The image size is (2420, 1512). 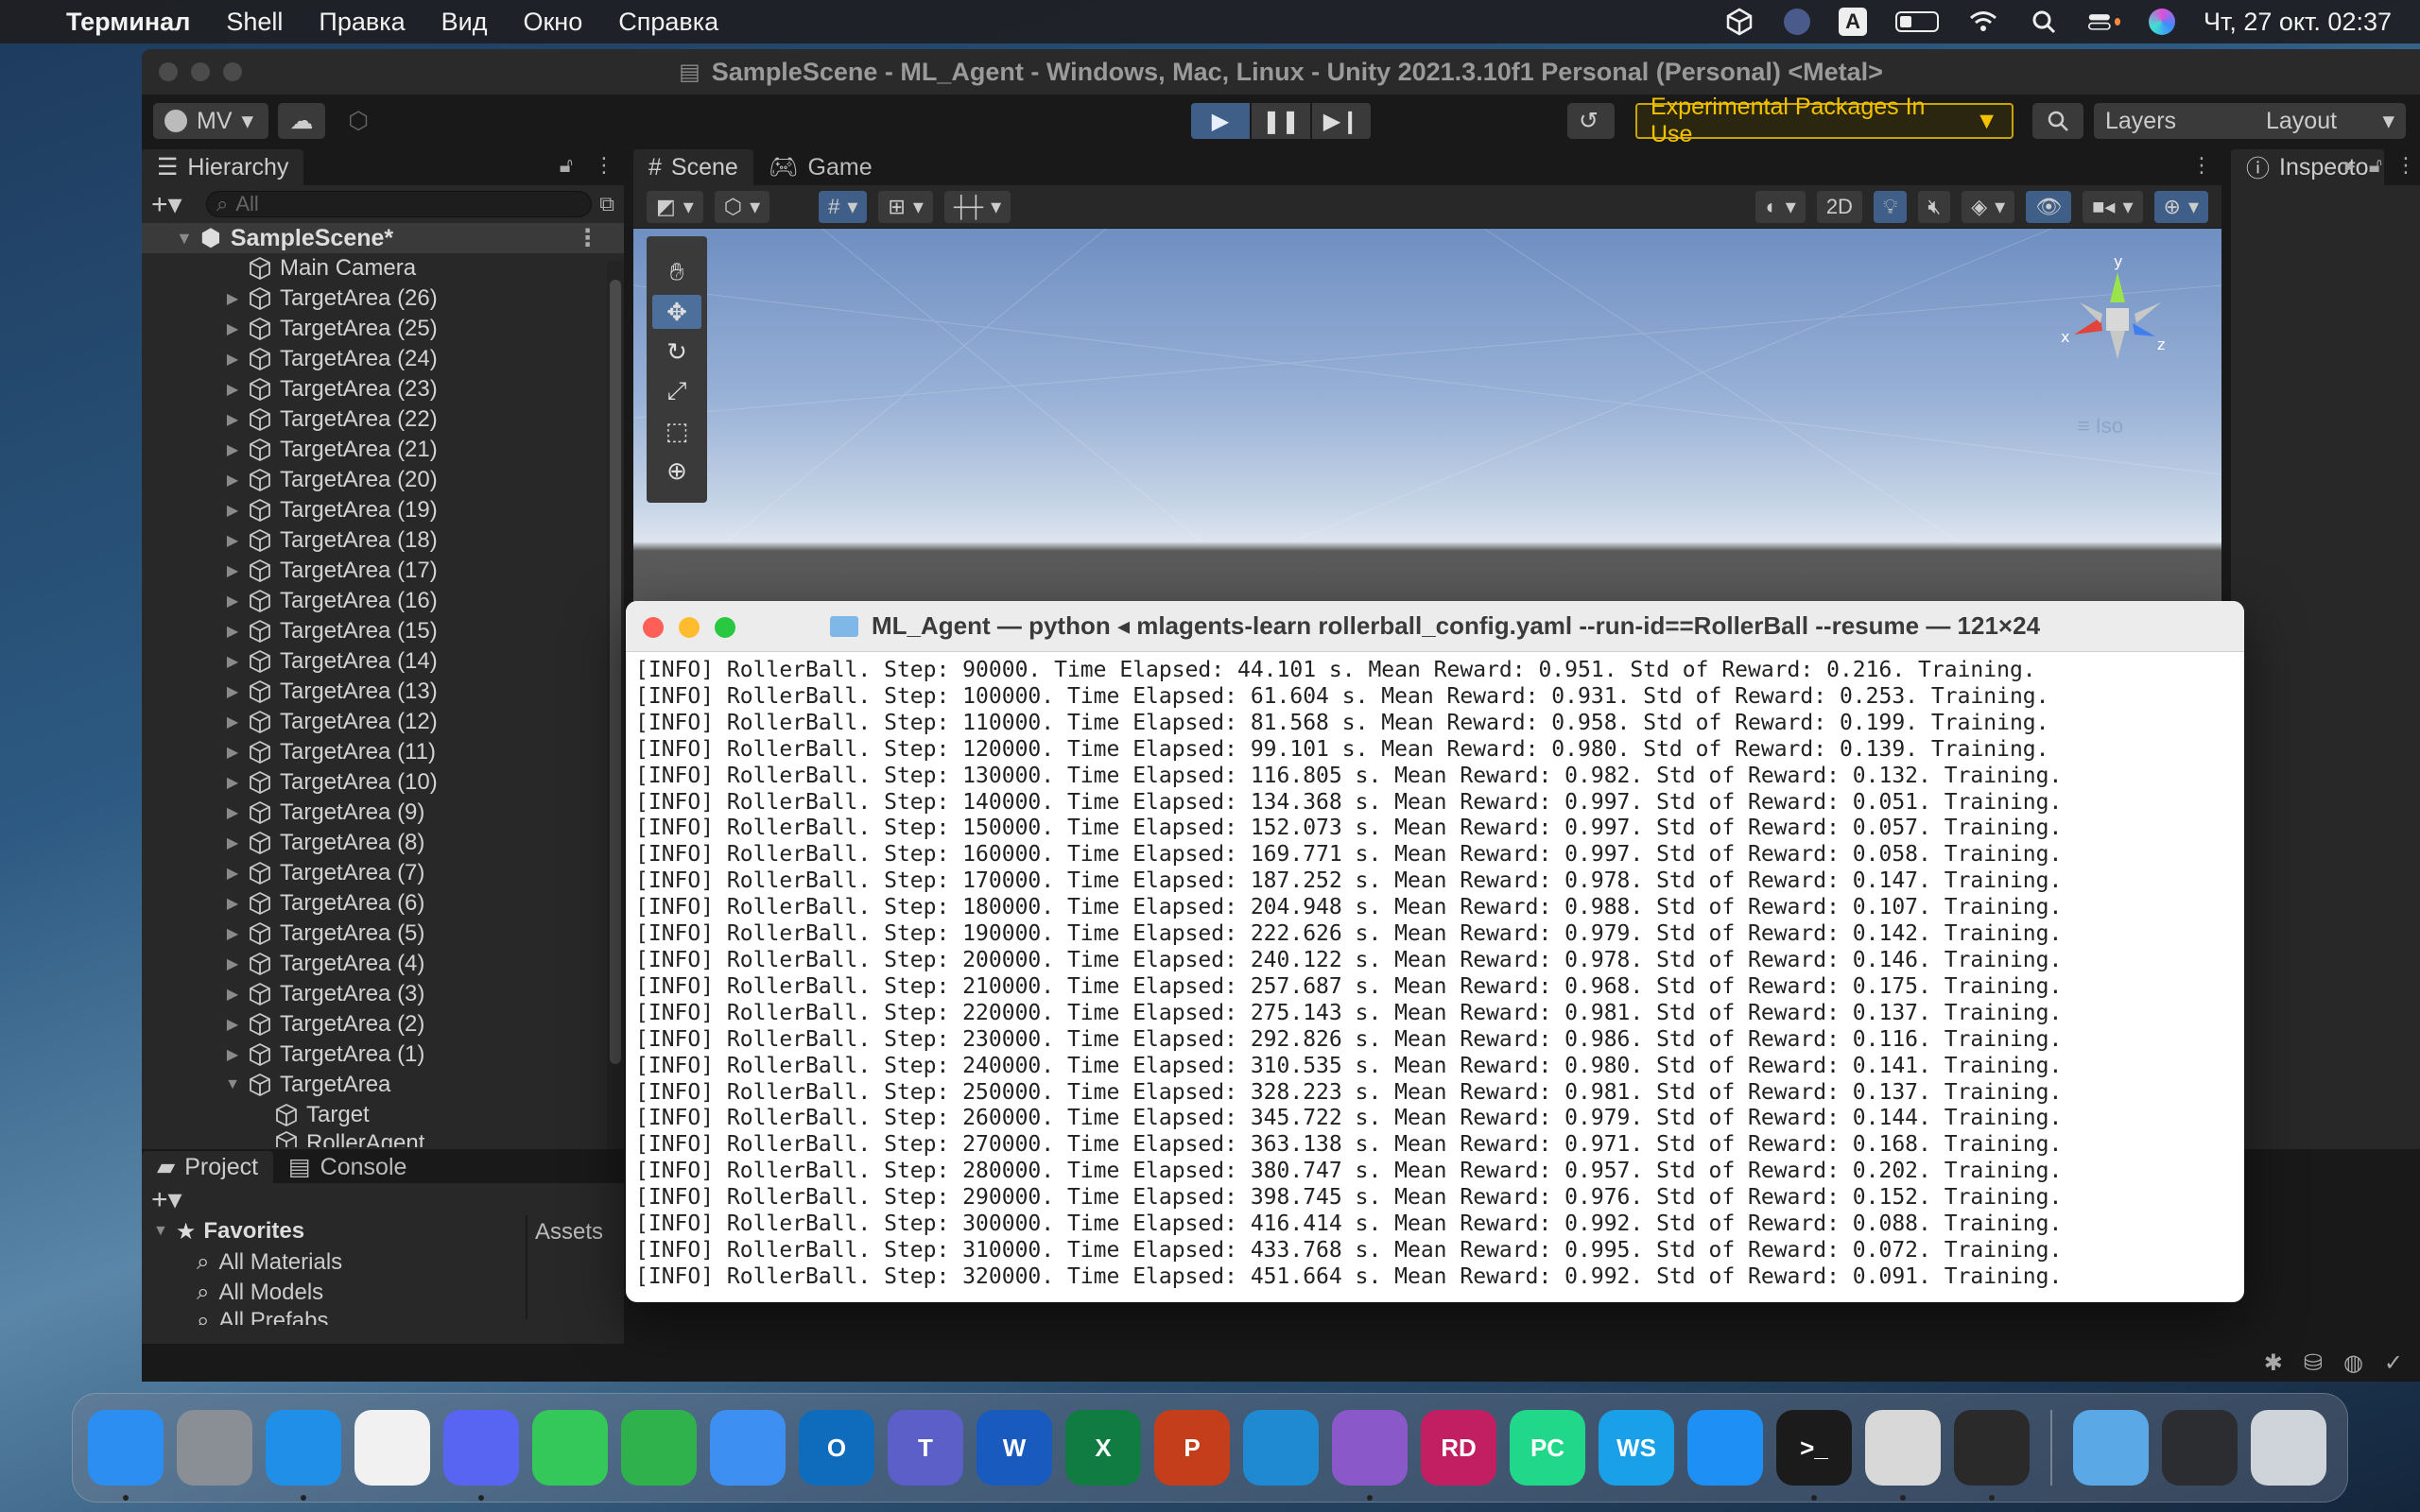 I want to click on powerpoint-icon: P, so click(x=1192, y=1448).